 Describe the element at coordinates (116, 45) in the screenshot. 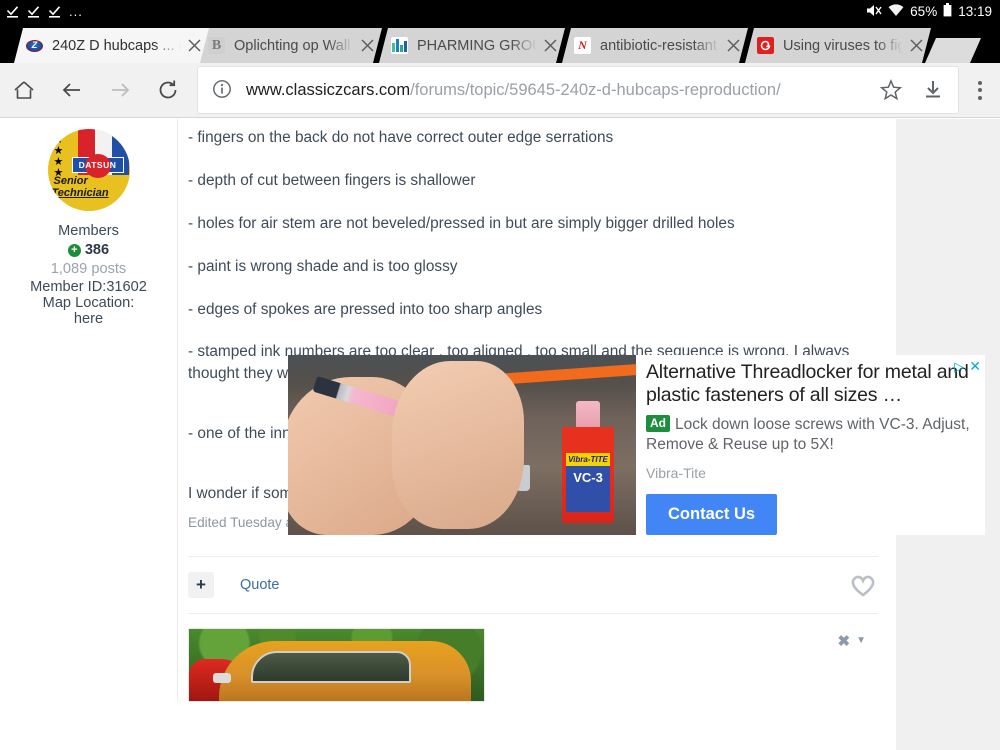

I see `tab-title: 240Z D hubcaps ... r` at that location.